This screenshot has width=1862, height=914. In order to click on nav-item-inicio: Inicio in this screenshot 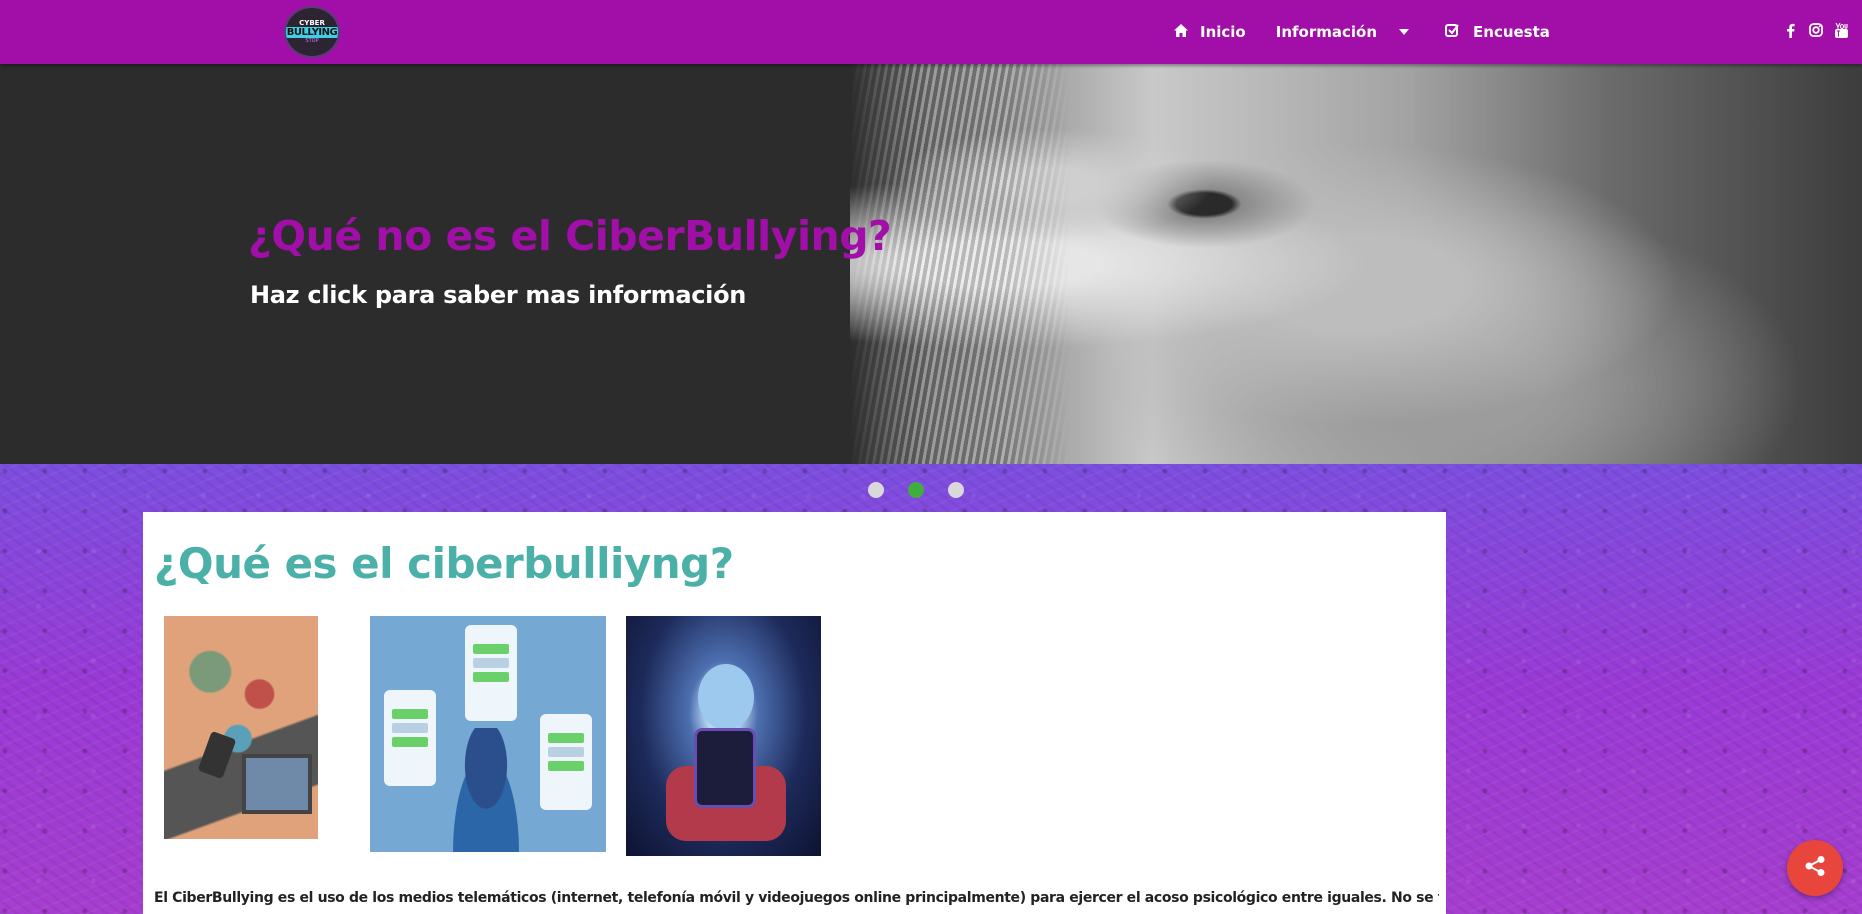, I will do `click(1210, 32)`.